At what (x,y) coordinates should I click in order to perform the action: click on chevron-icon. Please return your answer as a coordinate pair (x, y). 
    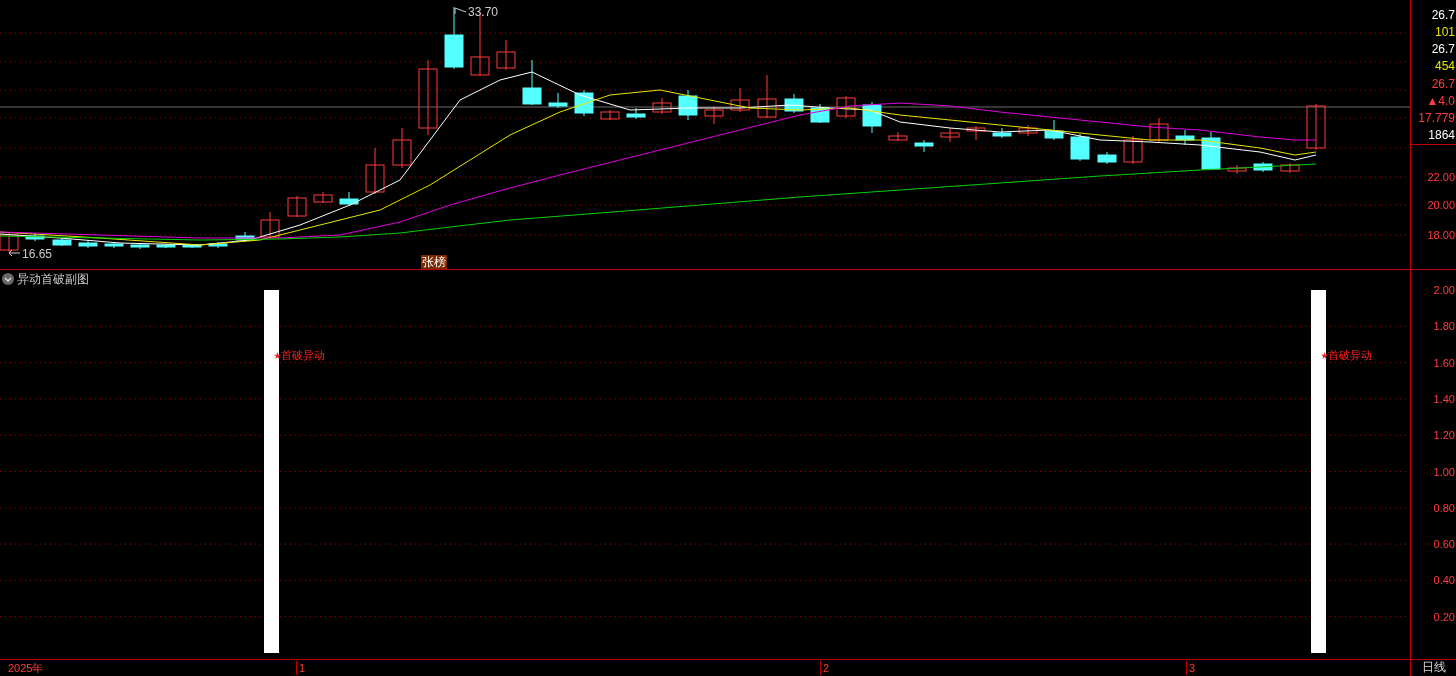
    Looking at the image, I should click on (8, 279).